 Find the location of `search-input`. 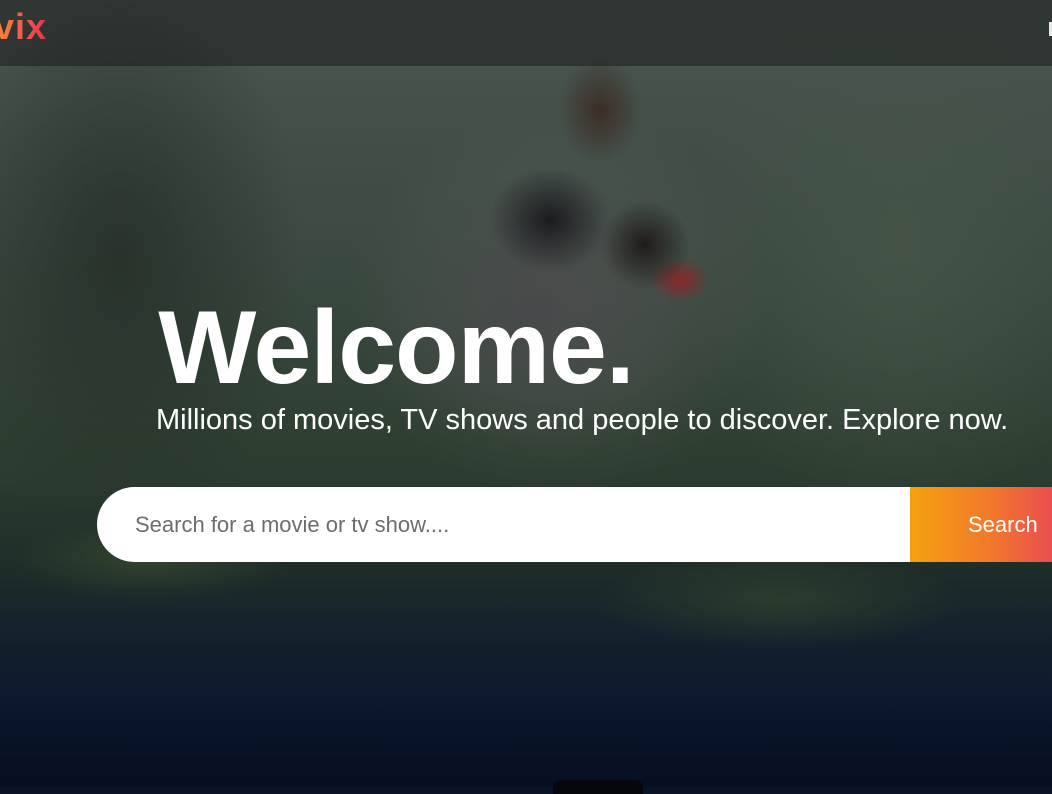

search-input is located at coordinates (517, 524).